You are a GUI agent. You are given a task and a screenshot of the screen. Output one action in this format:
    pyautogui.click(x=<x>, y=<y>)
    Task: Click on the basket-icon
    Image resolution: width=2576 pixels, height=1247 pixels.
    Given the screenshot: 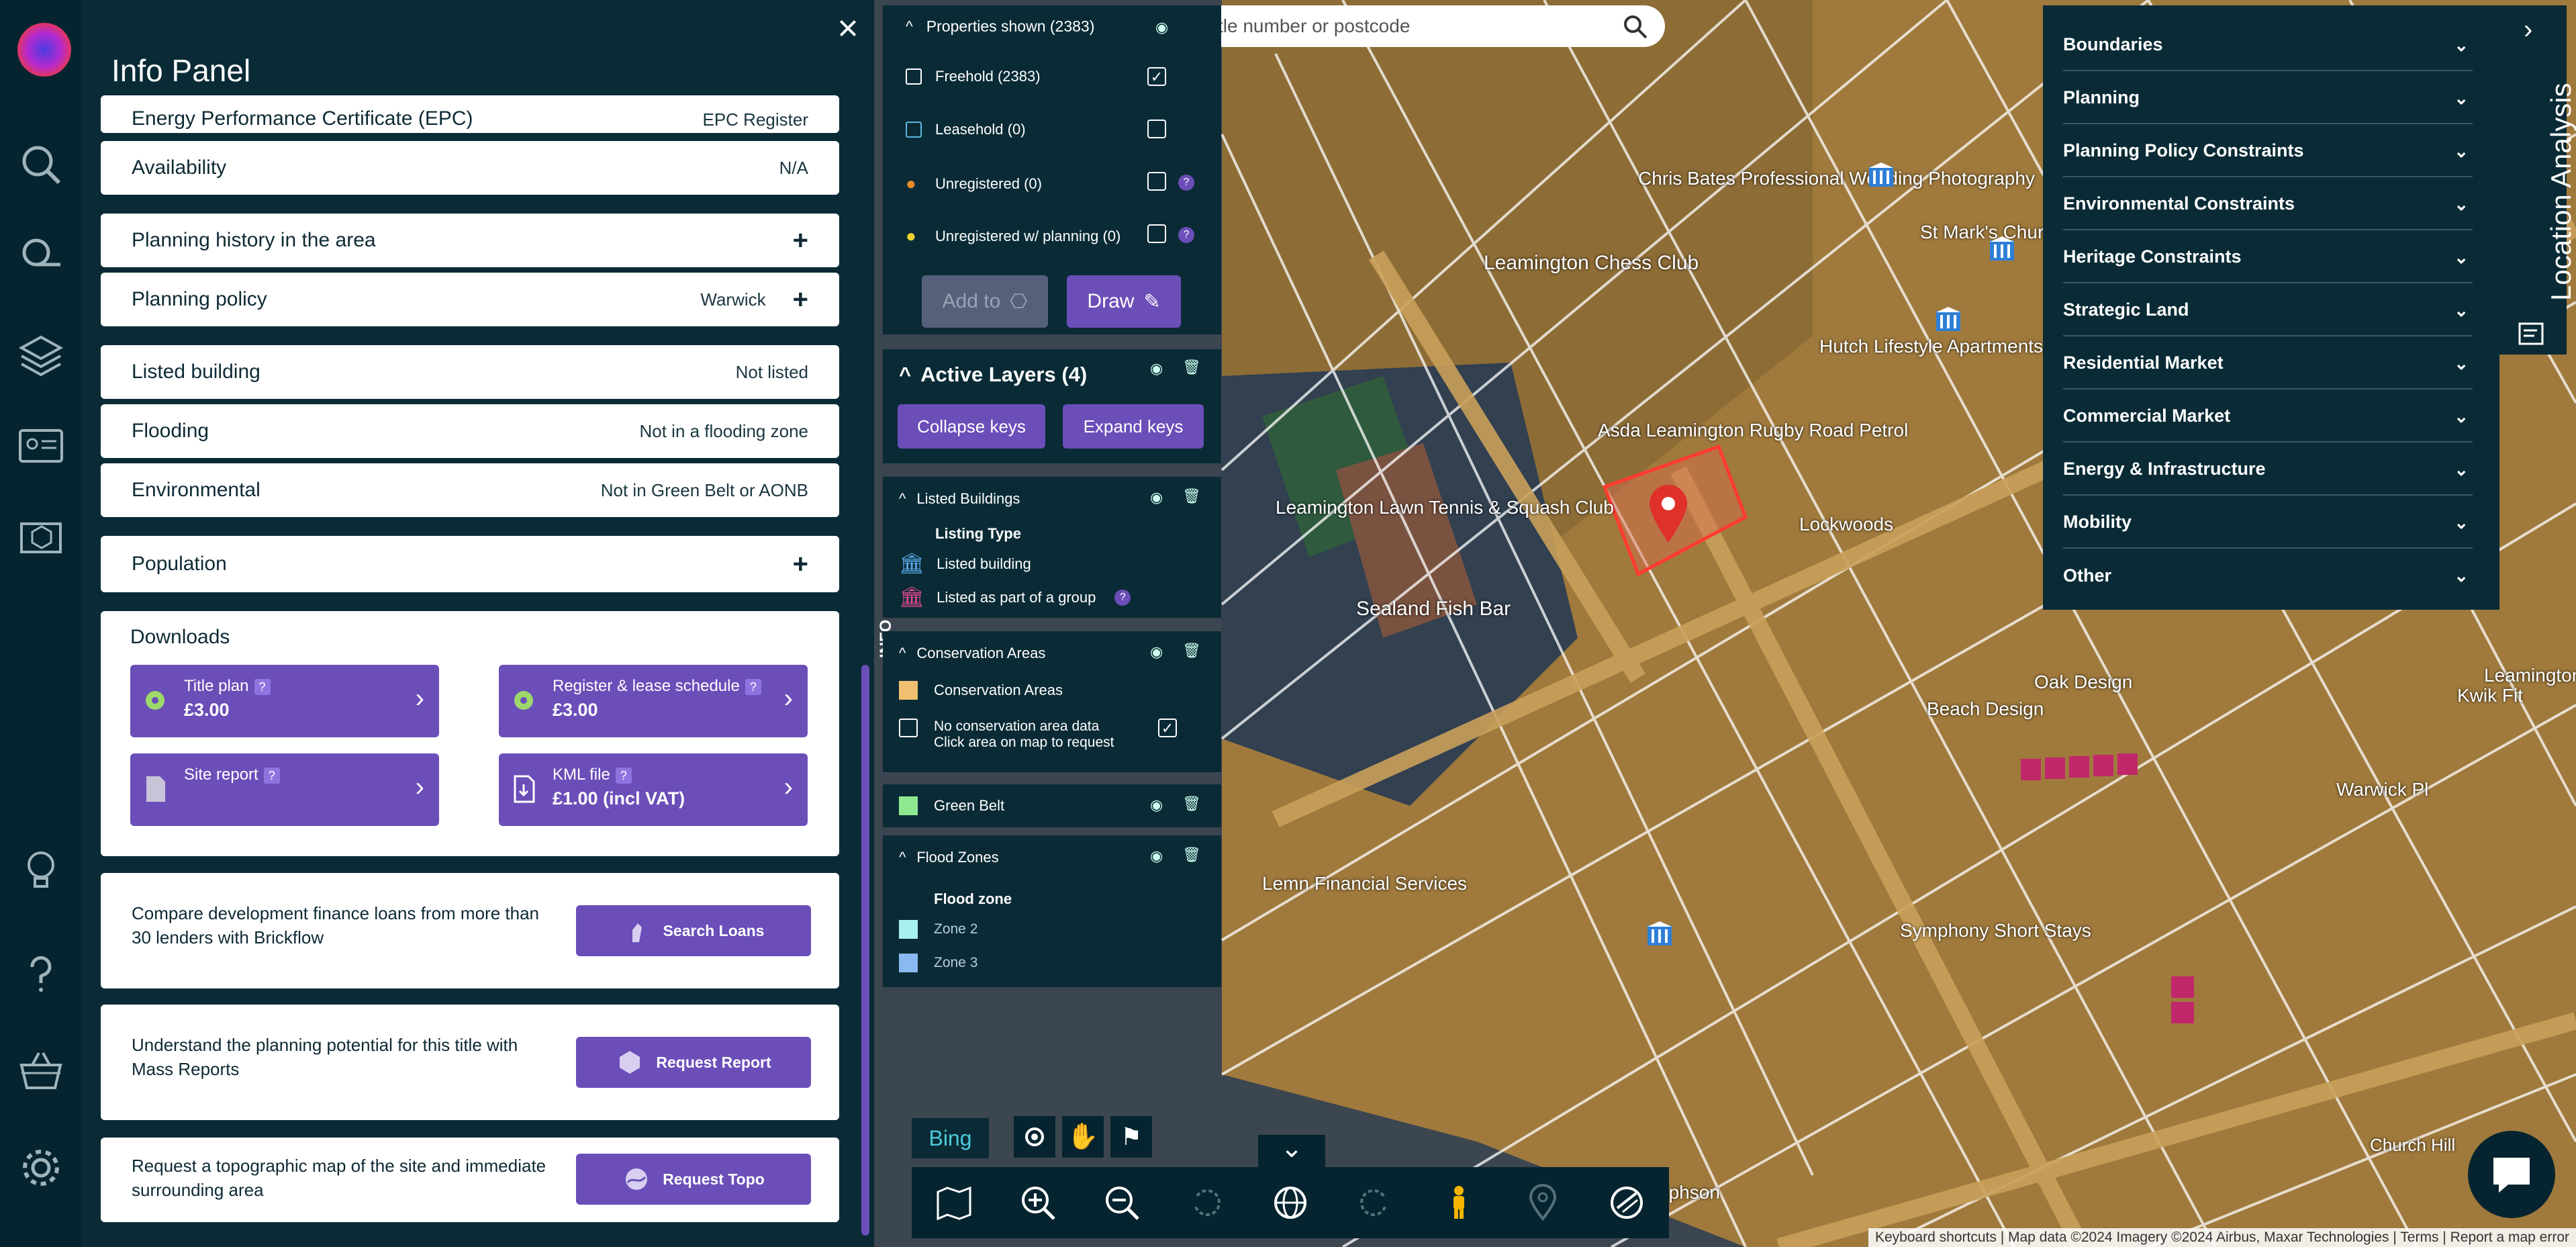 What is the action you would take?
    pyautogui.click(x=41, y=1071)
    